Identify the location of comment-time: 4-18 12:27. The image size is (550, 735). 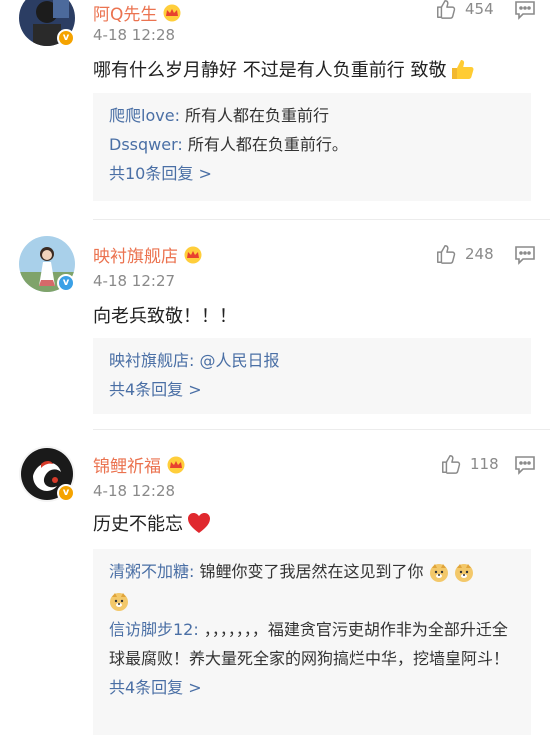
(134, 281).